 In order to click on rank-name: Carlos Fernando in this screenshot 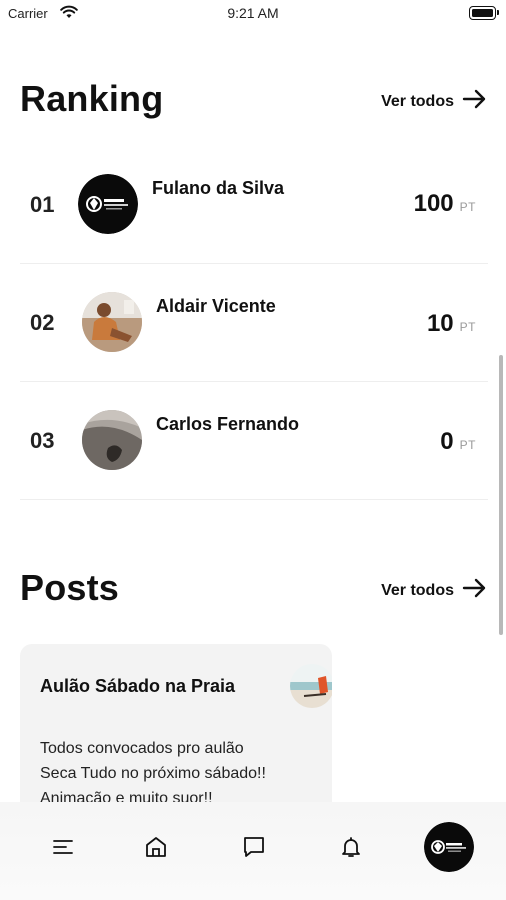, I will do `click(228, 424)`.